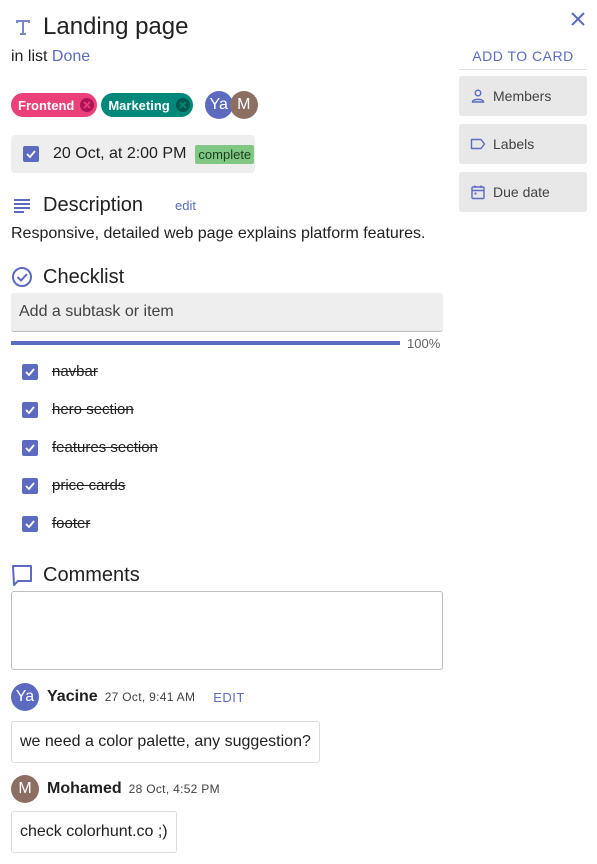 This screenshot has height=864, width=597. I want to click on due-date-button-label: Due date, so click(521, 192).